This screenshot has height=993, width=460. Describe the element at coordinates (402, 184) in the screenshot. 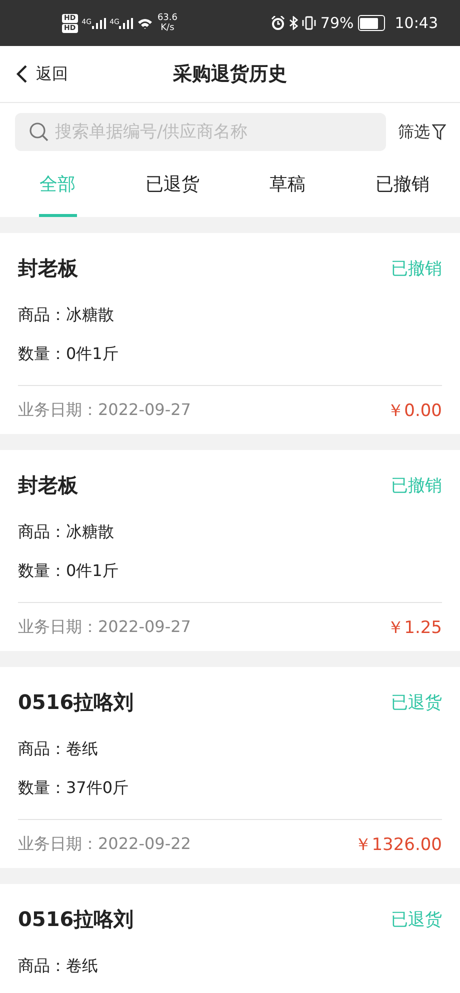

I see `tab: 已撤销` at that location.